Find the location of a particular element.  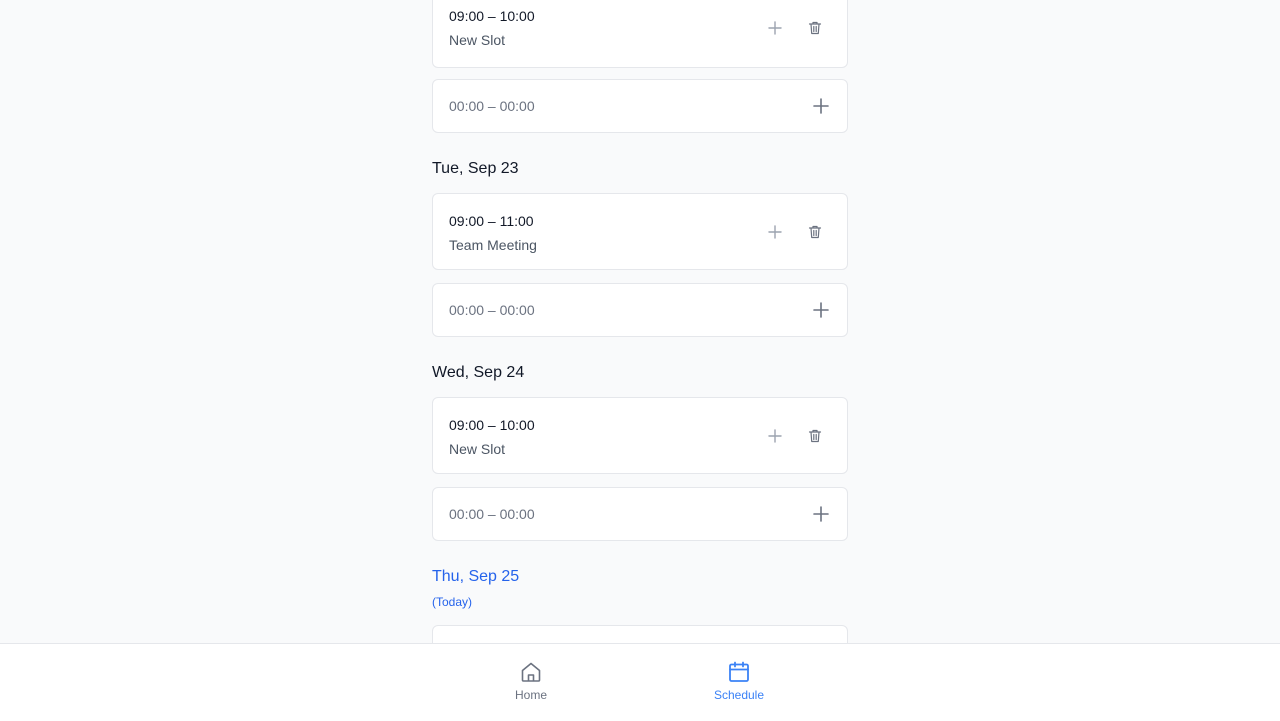

slot-title: Team Meeting is located at coordinates (493, 245).